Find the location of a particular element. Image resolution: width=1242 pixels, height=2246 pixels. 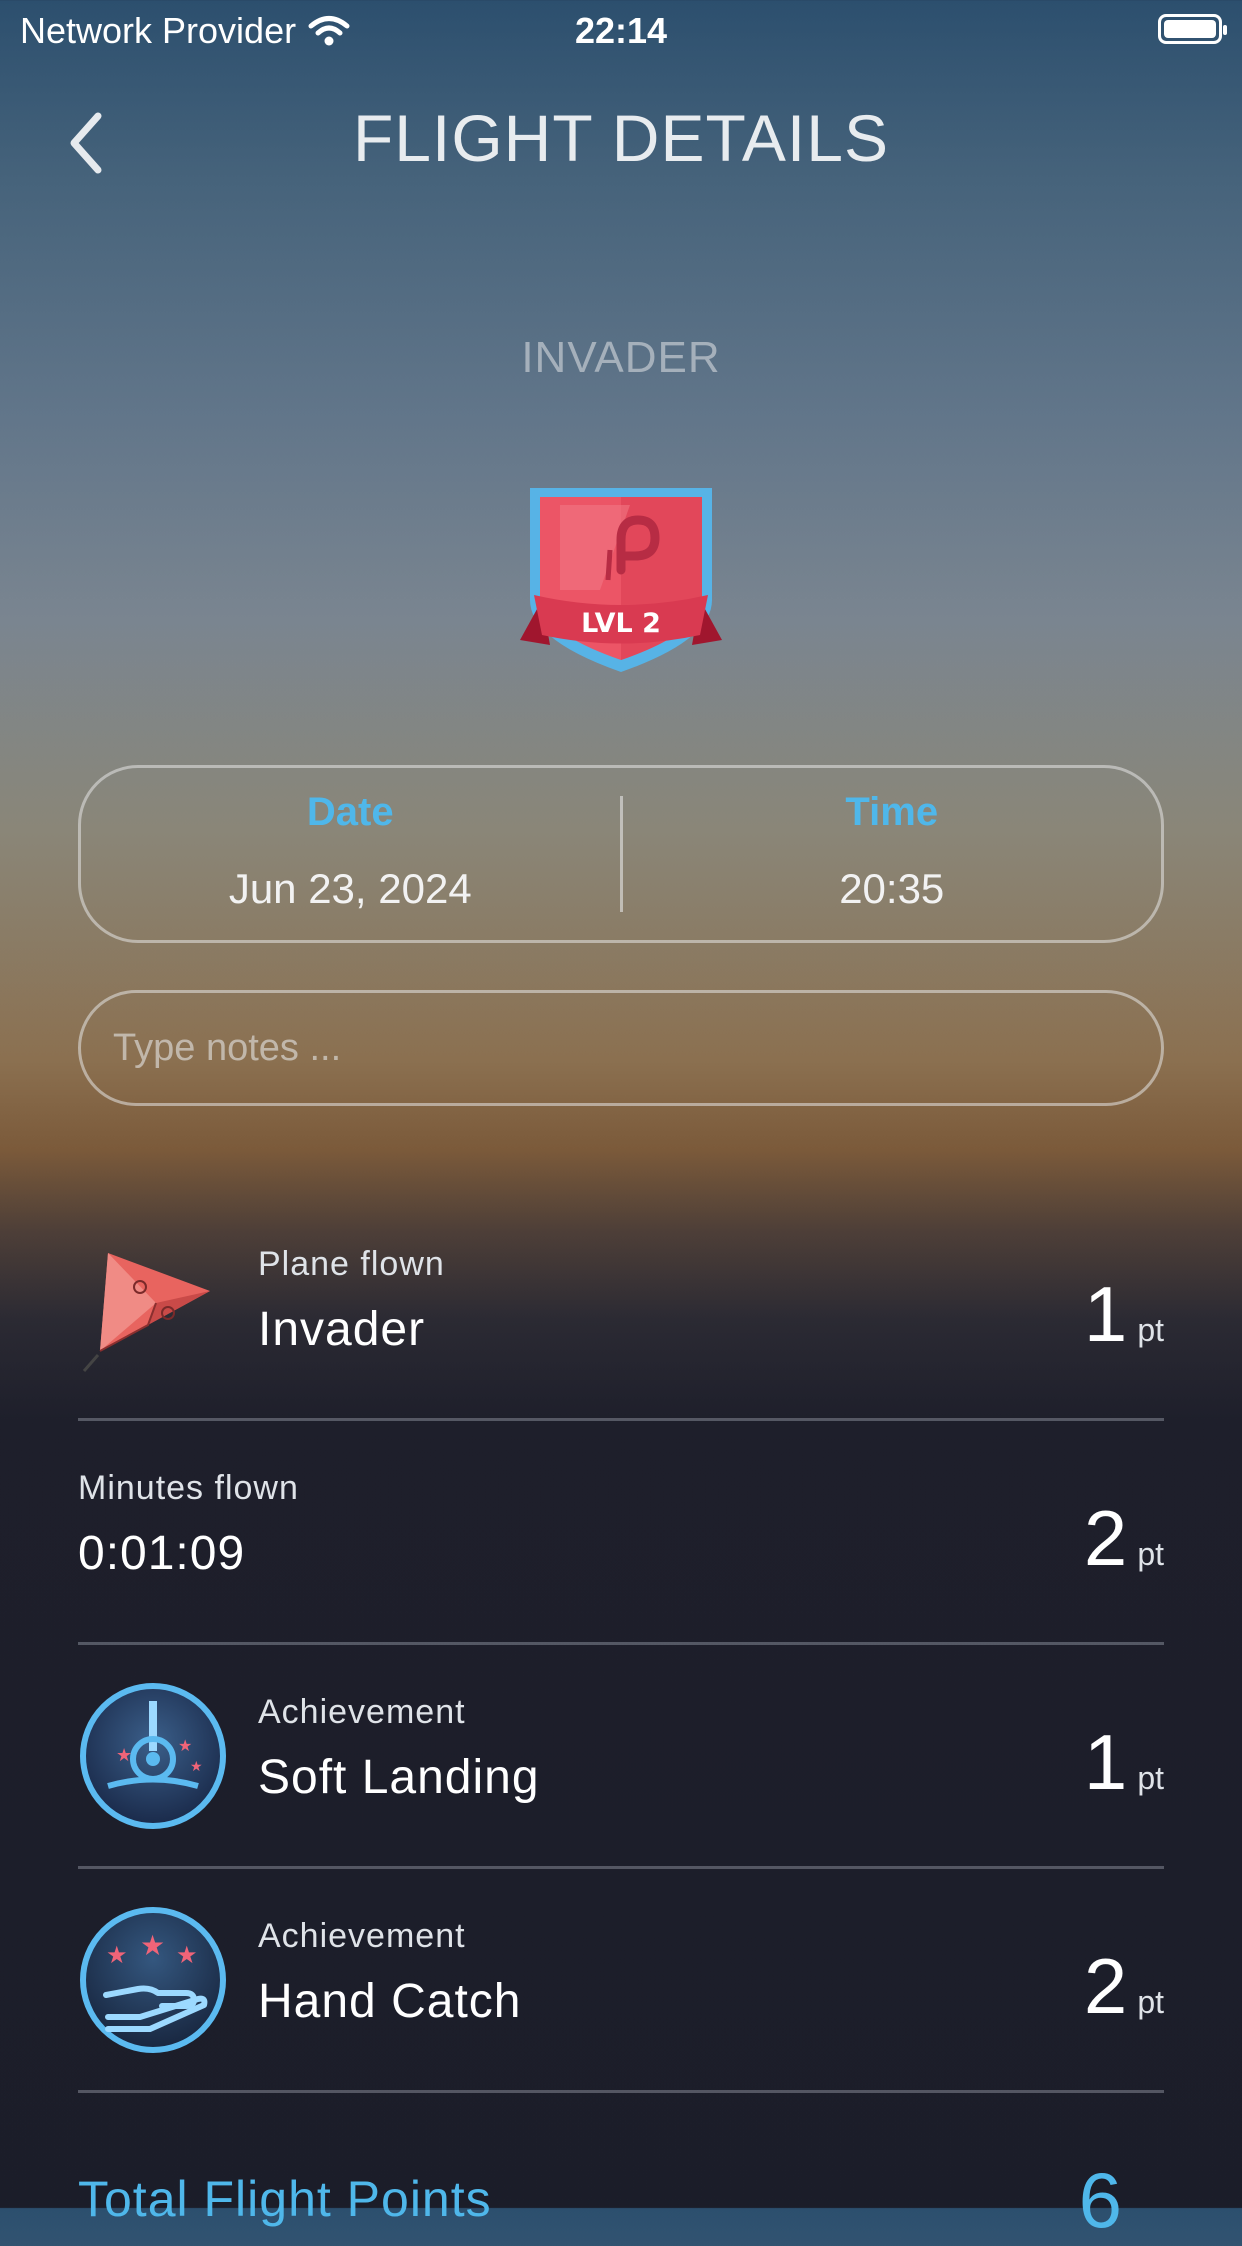

date-value: Jun 23, 2024 is located at coordinates (350, 888).